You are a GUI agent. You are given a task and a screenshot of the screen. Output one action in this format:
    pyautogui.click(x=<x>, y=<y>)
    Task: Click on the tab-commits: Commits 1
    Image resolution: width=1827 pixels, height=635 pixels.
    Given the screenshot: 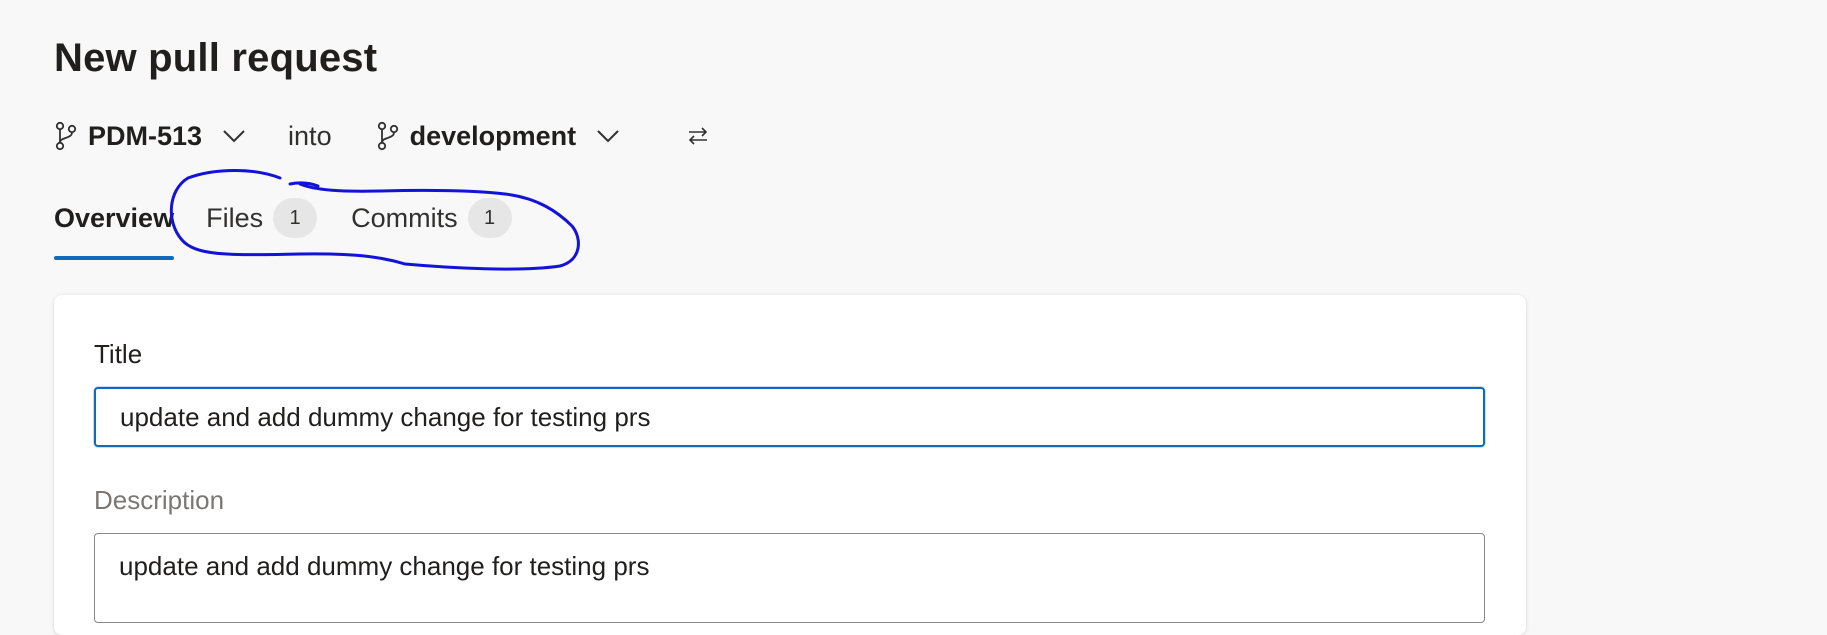 What is the action you would take?
    pyautogui.click(x=431, y=218)
    